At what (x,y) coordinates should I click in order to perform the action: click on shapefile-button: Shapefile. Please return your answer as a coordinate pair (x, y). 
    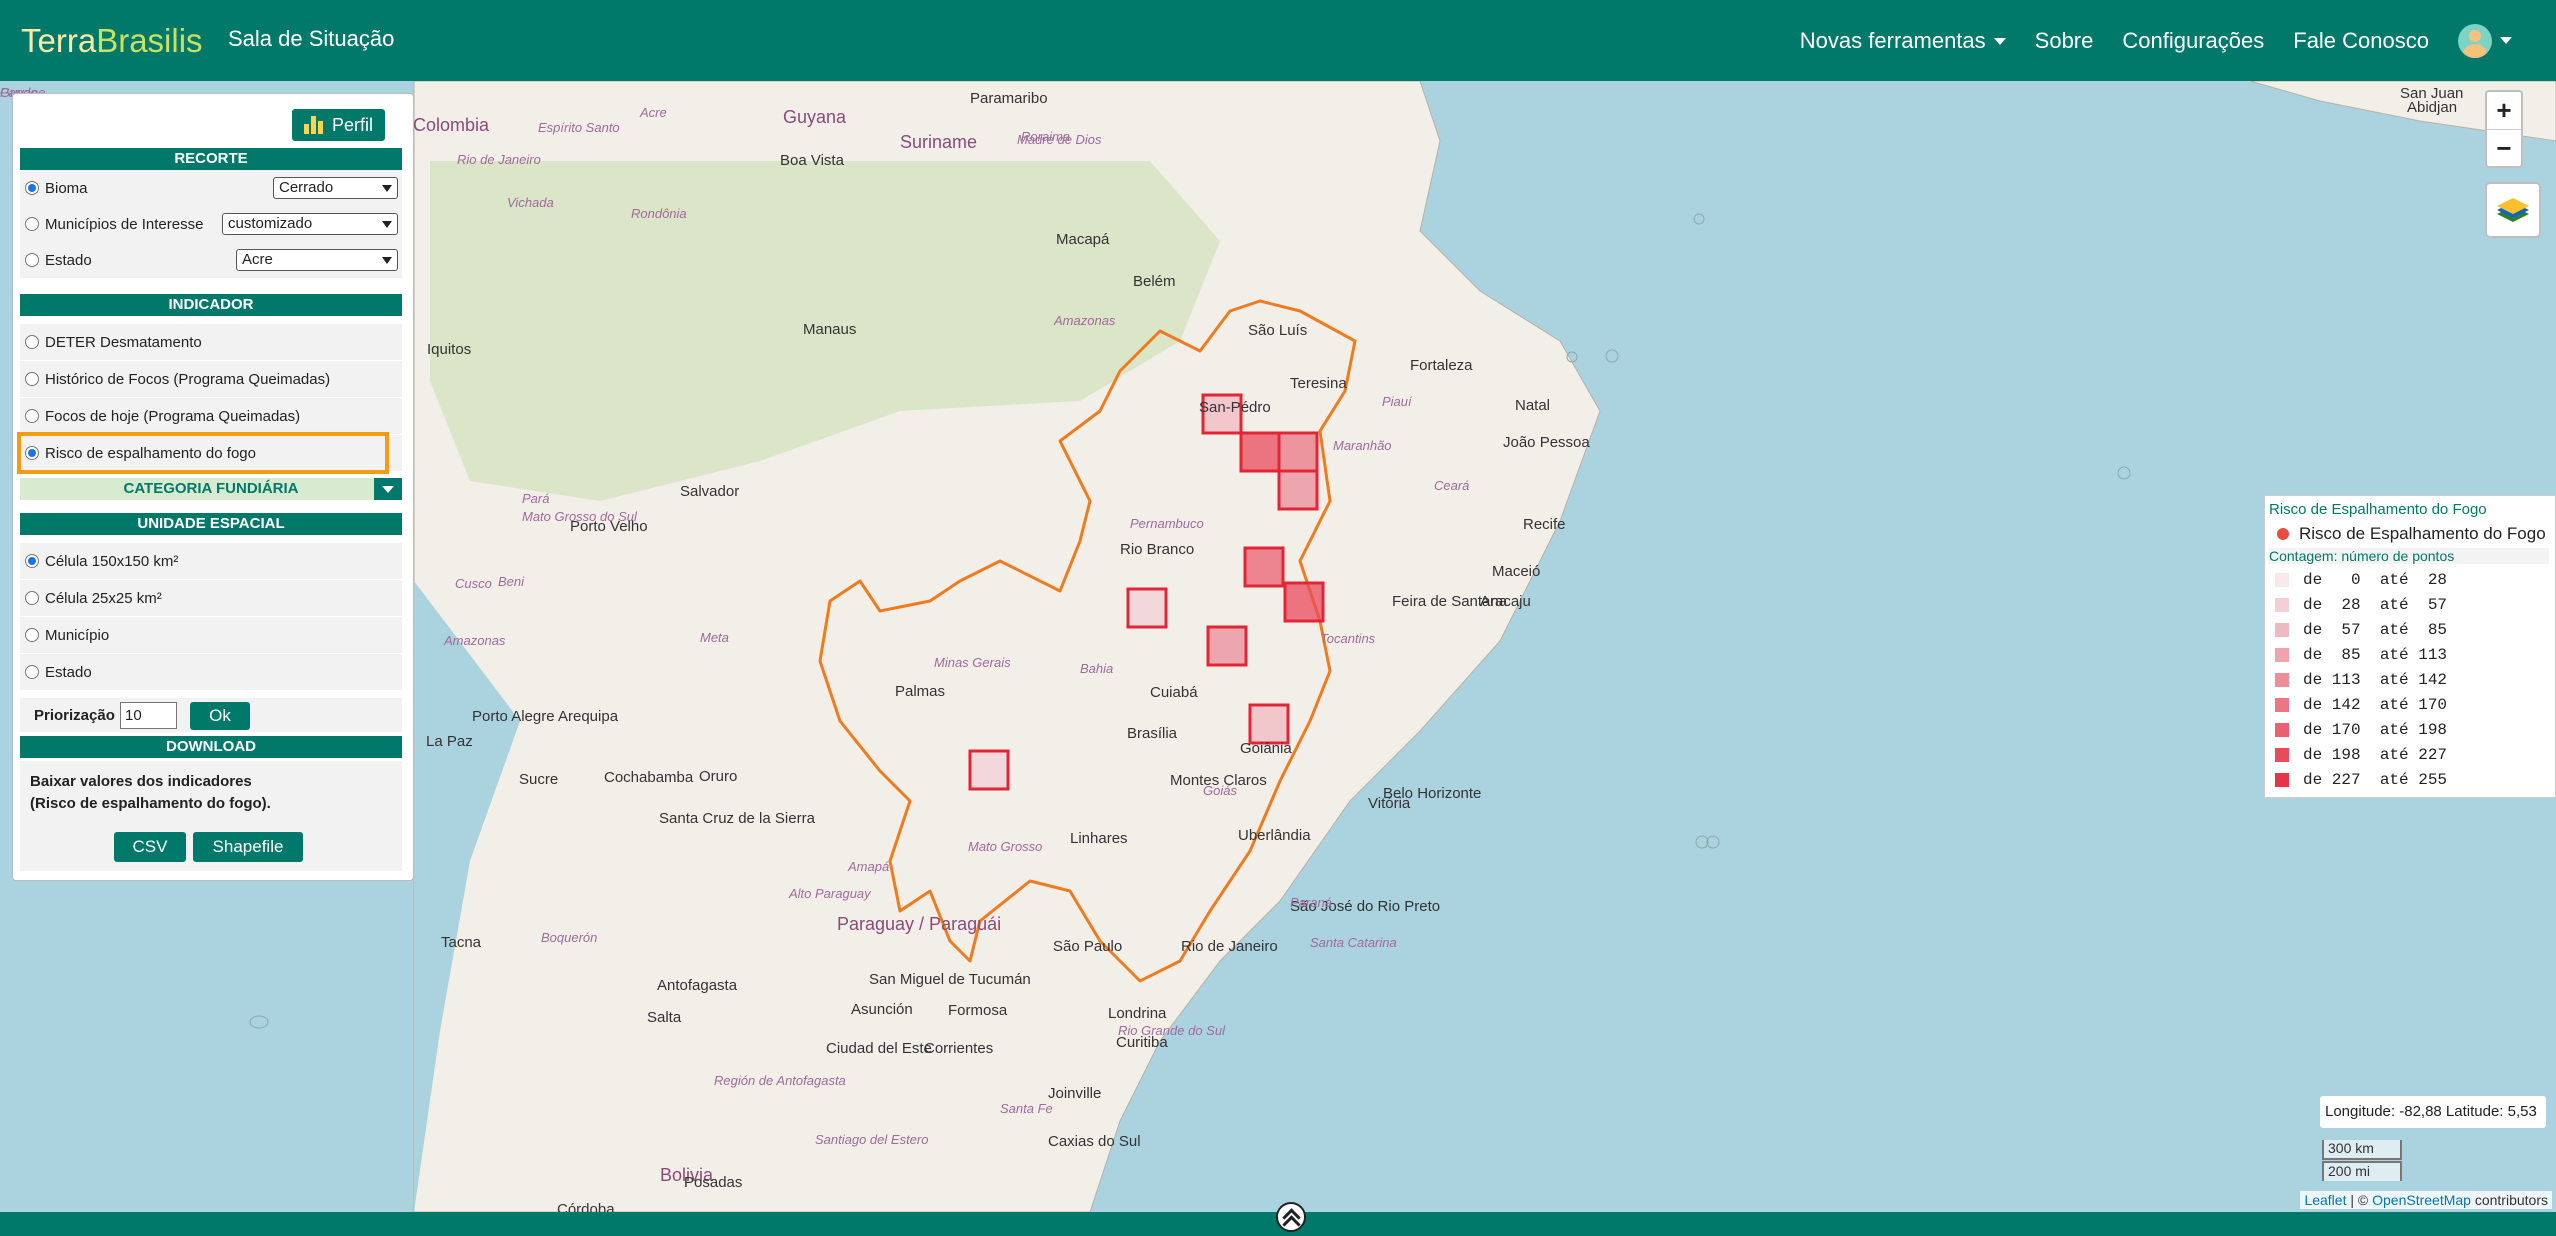
    Looking at the image, I should click on (248, 847).